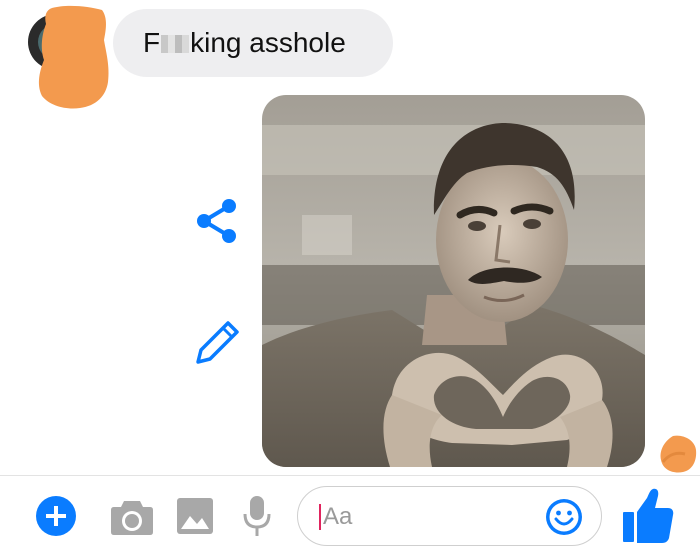  What do you see at coordinates (320, 517) in the screenshot?
I see `text-caret` at bounding box center [320, 517].